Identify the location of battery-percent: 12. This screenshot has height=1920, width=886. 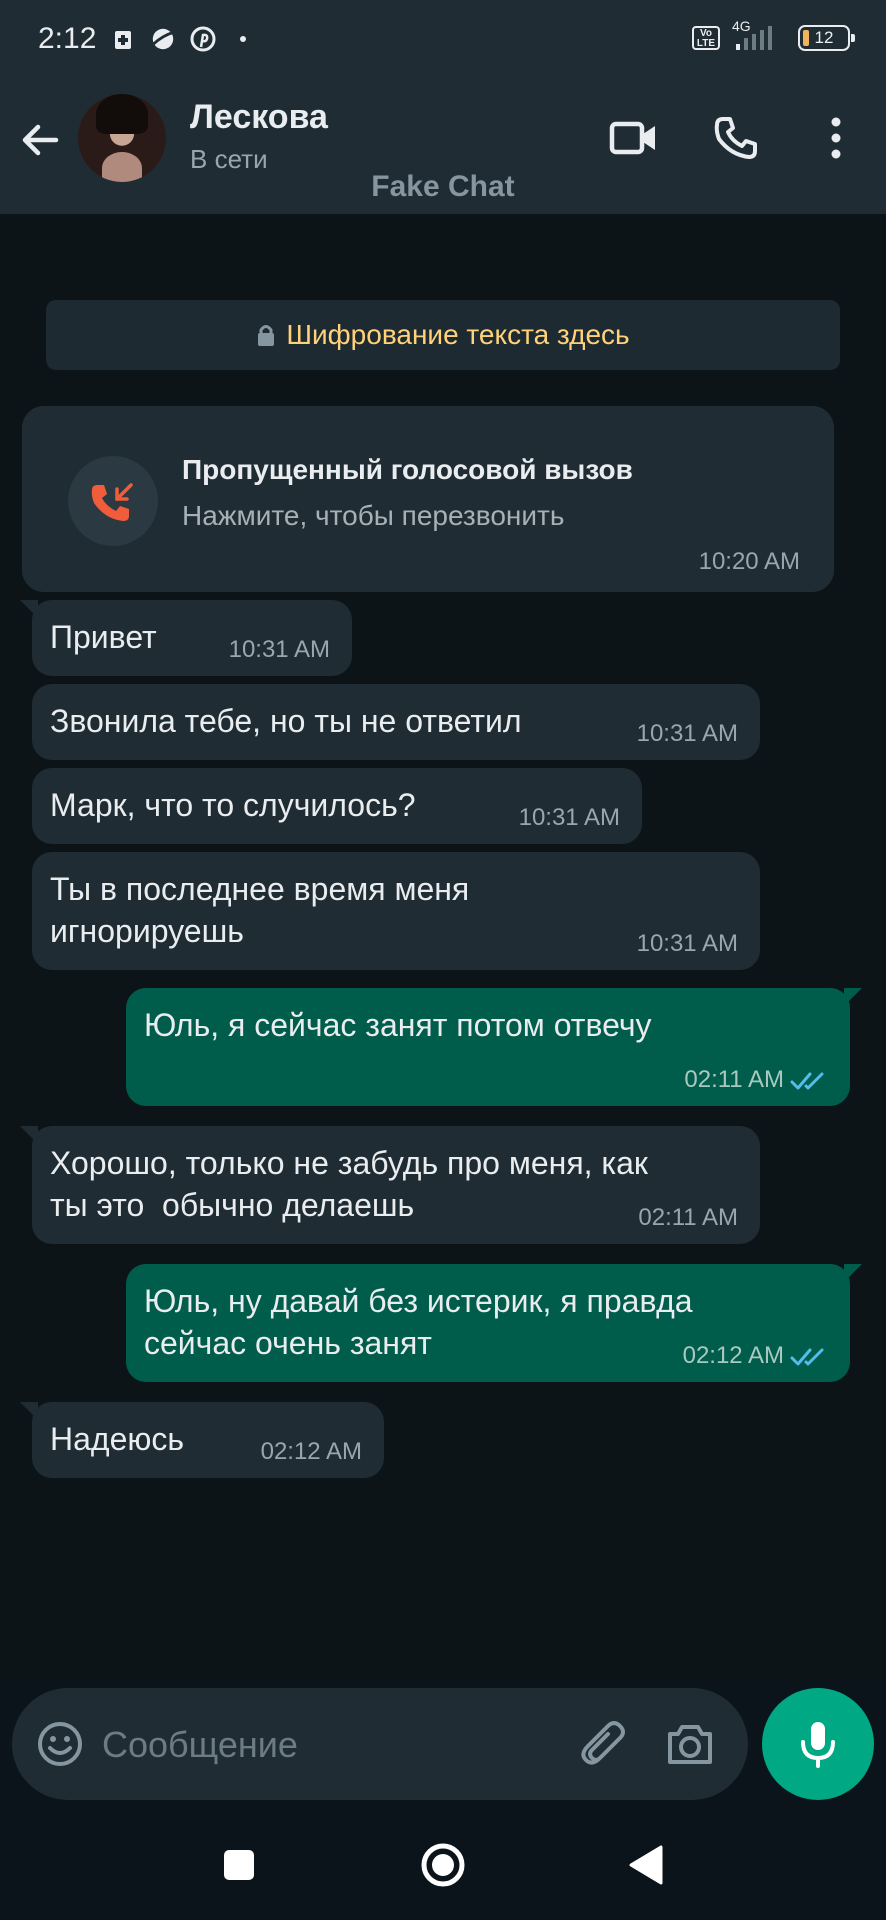
(824, 37).